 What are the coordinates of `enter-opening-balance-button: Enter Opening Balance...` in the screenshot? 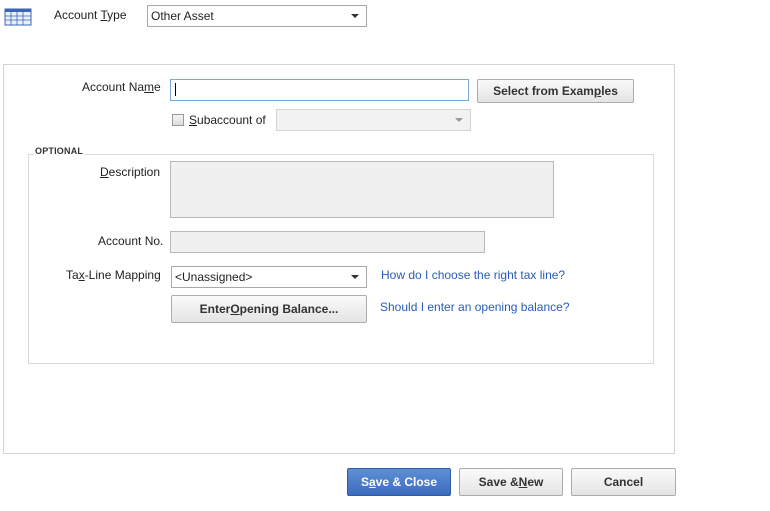 It's located at (269, 309).